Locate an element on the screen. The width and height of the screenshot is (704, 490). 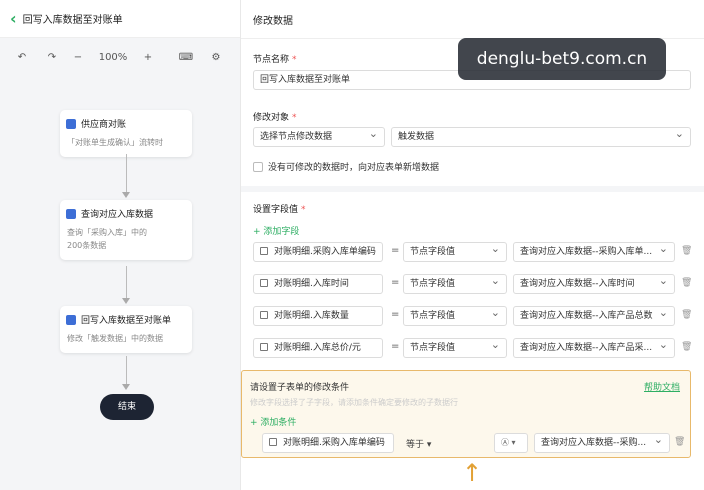
operator-select: 等于 ▾ is located at coordinates (418, 443).